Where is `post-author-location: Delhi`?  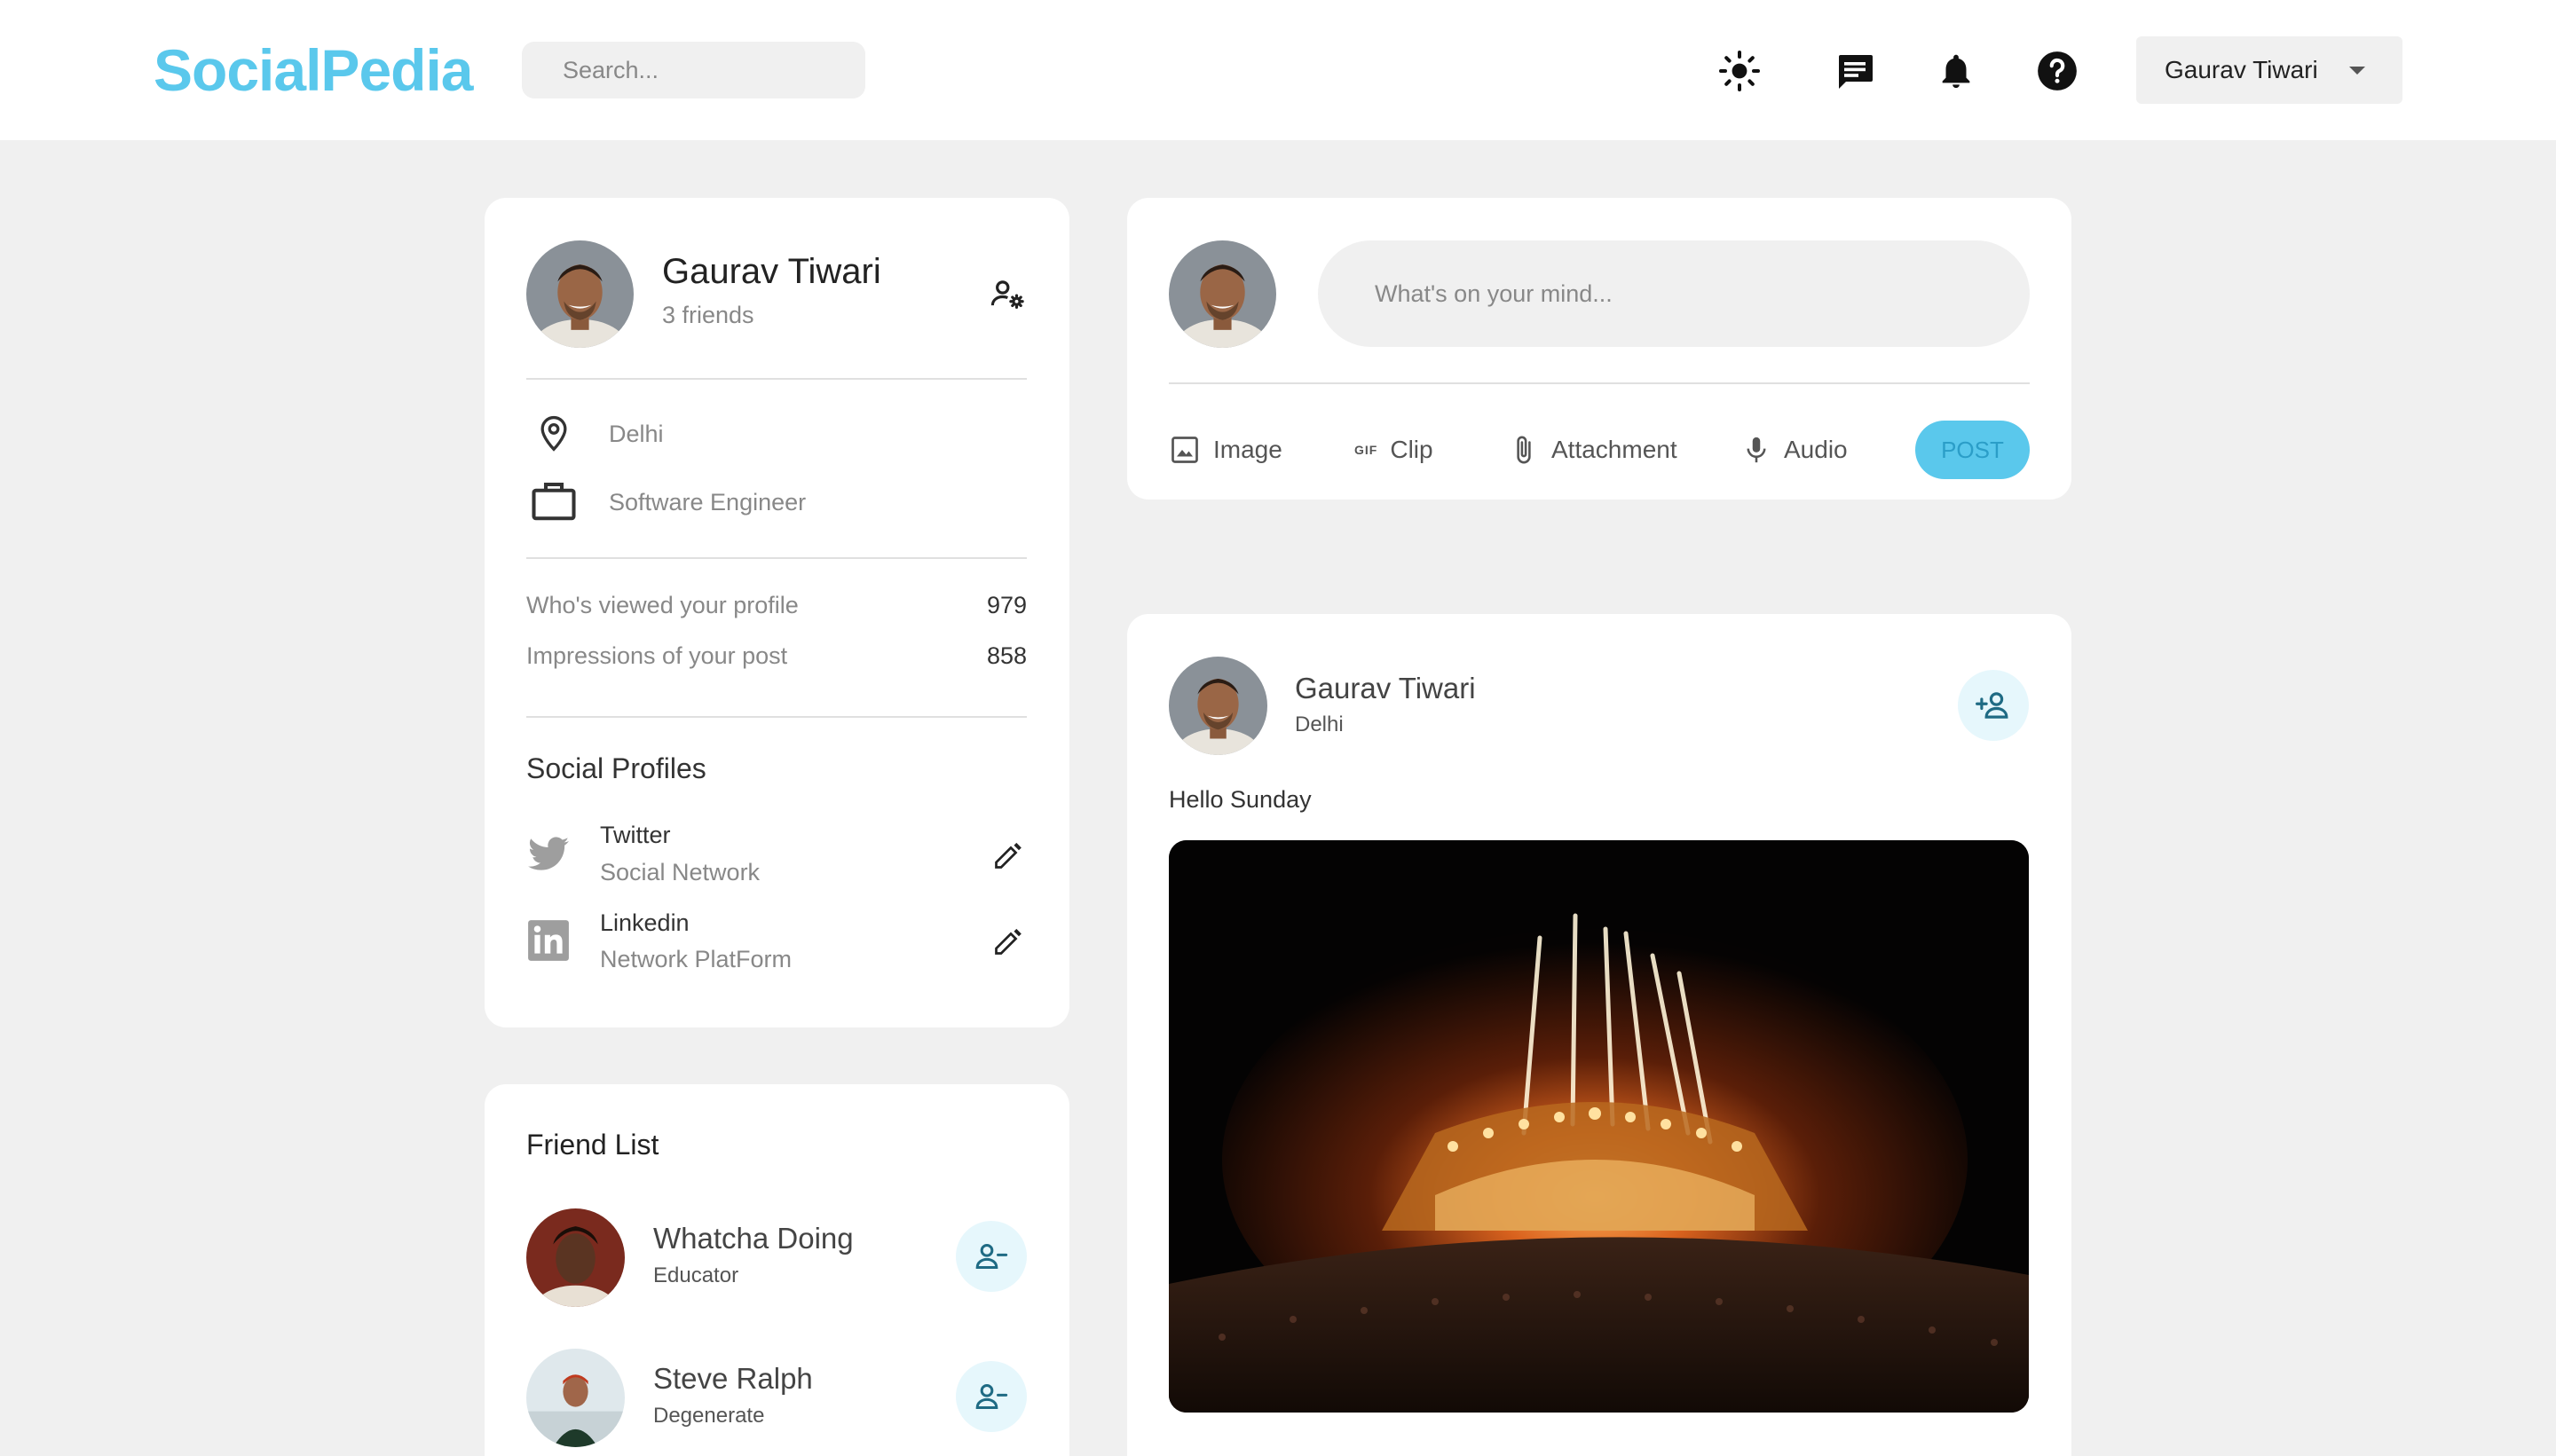 post-author-location: Delhi is located at coordinates (1319, 724).